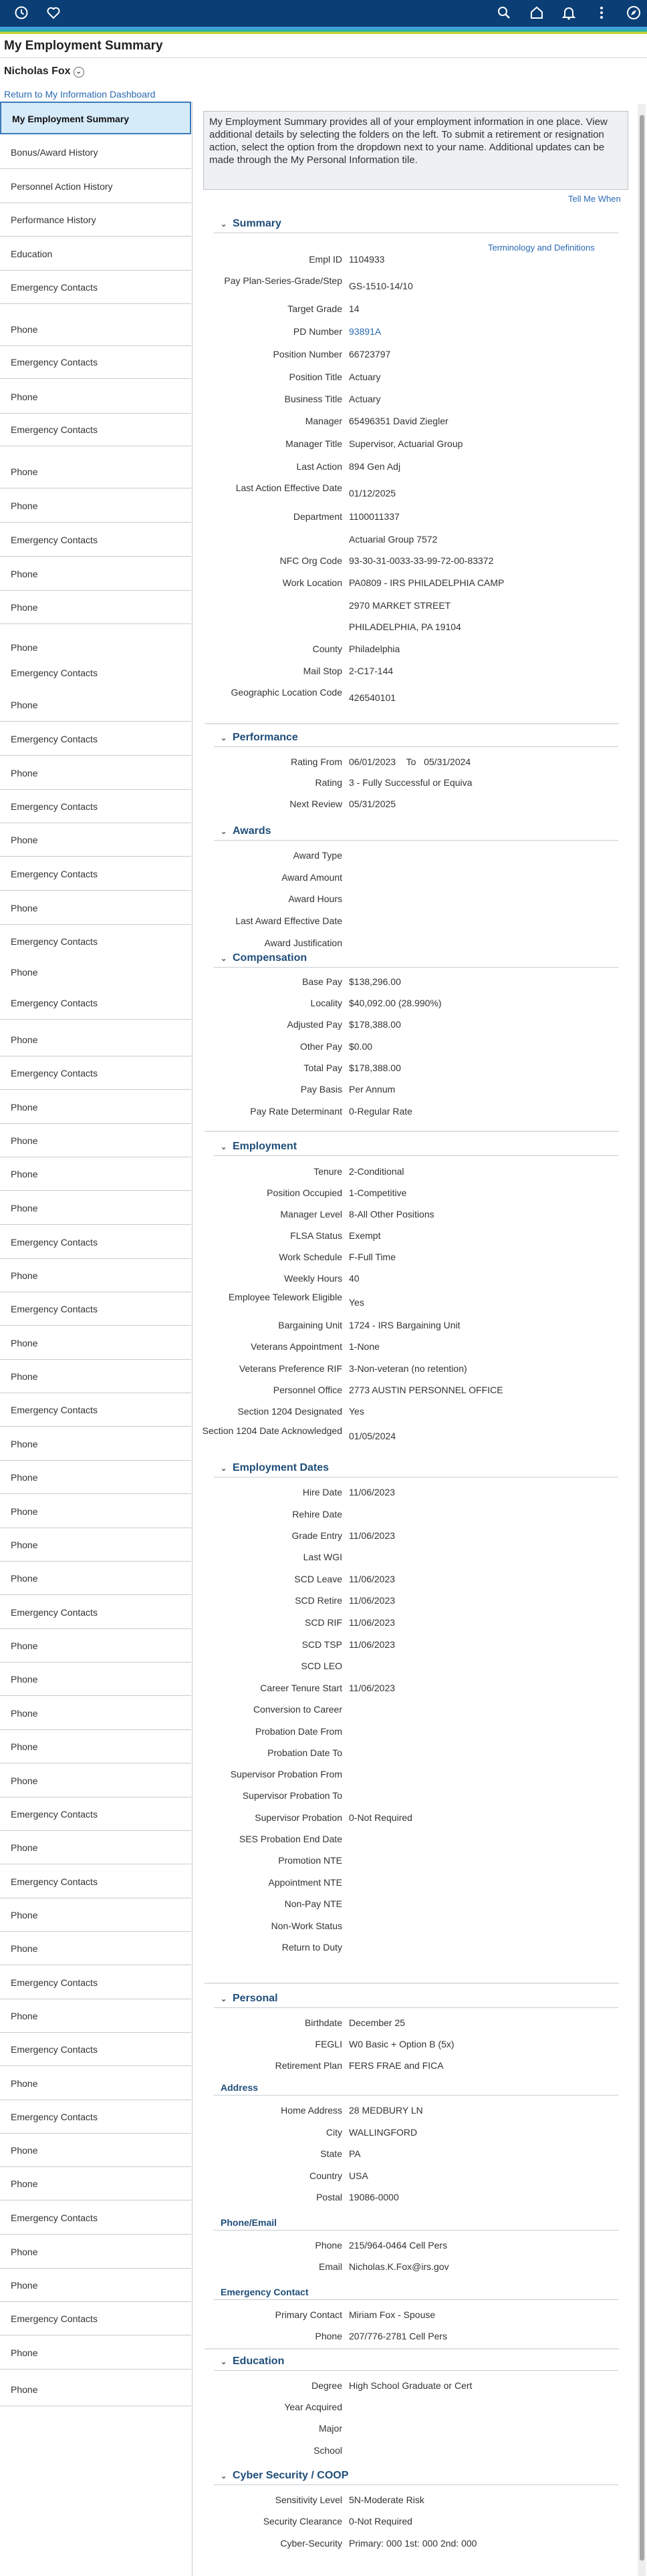  Describe the element at coordinates (80, 94) in the screenshot. I see `return-link: Return to My Information Dashboard` at that location.